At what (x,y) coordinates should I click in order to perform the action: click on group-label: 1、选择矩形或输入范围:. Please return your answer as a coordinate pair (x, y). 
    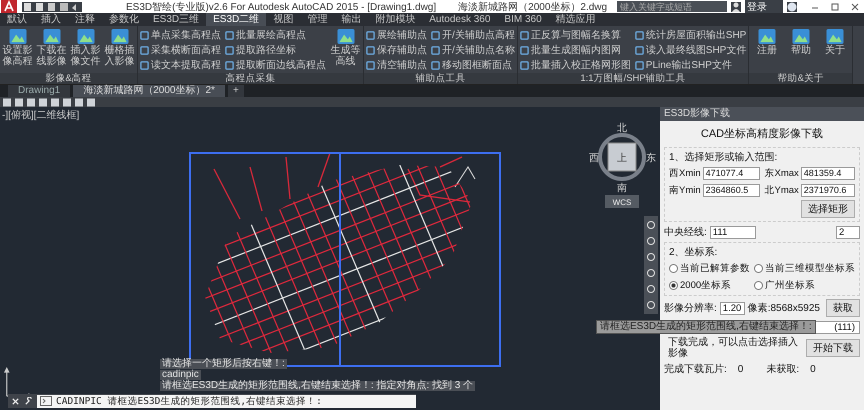
    Looking at the image, I should click on (723, 157).